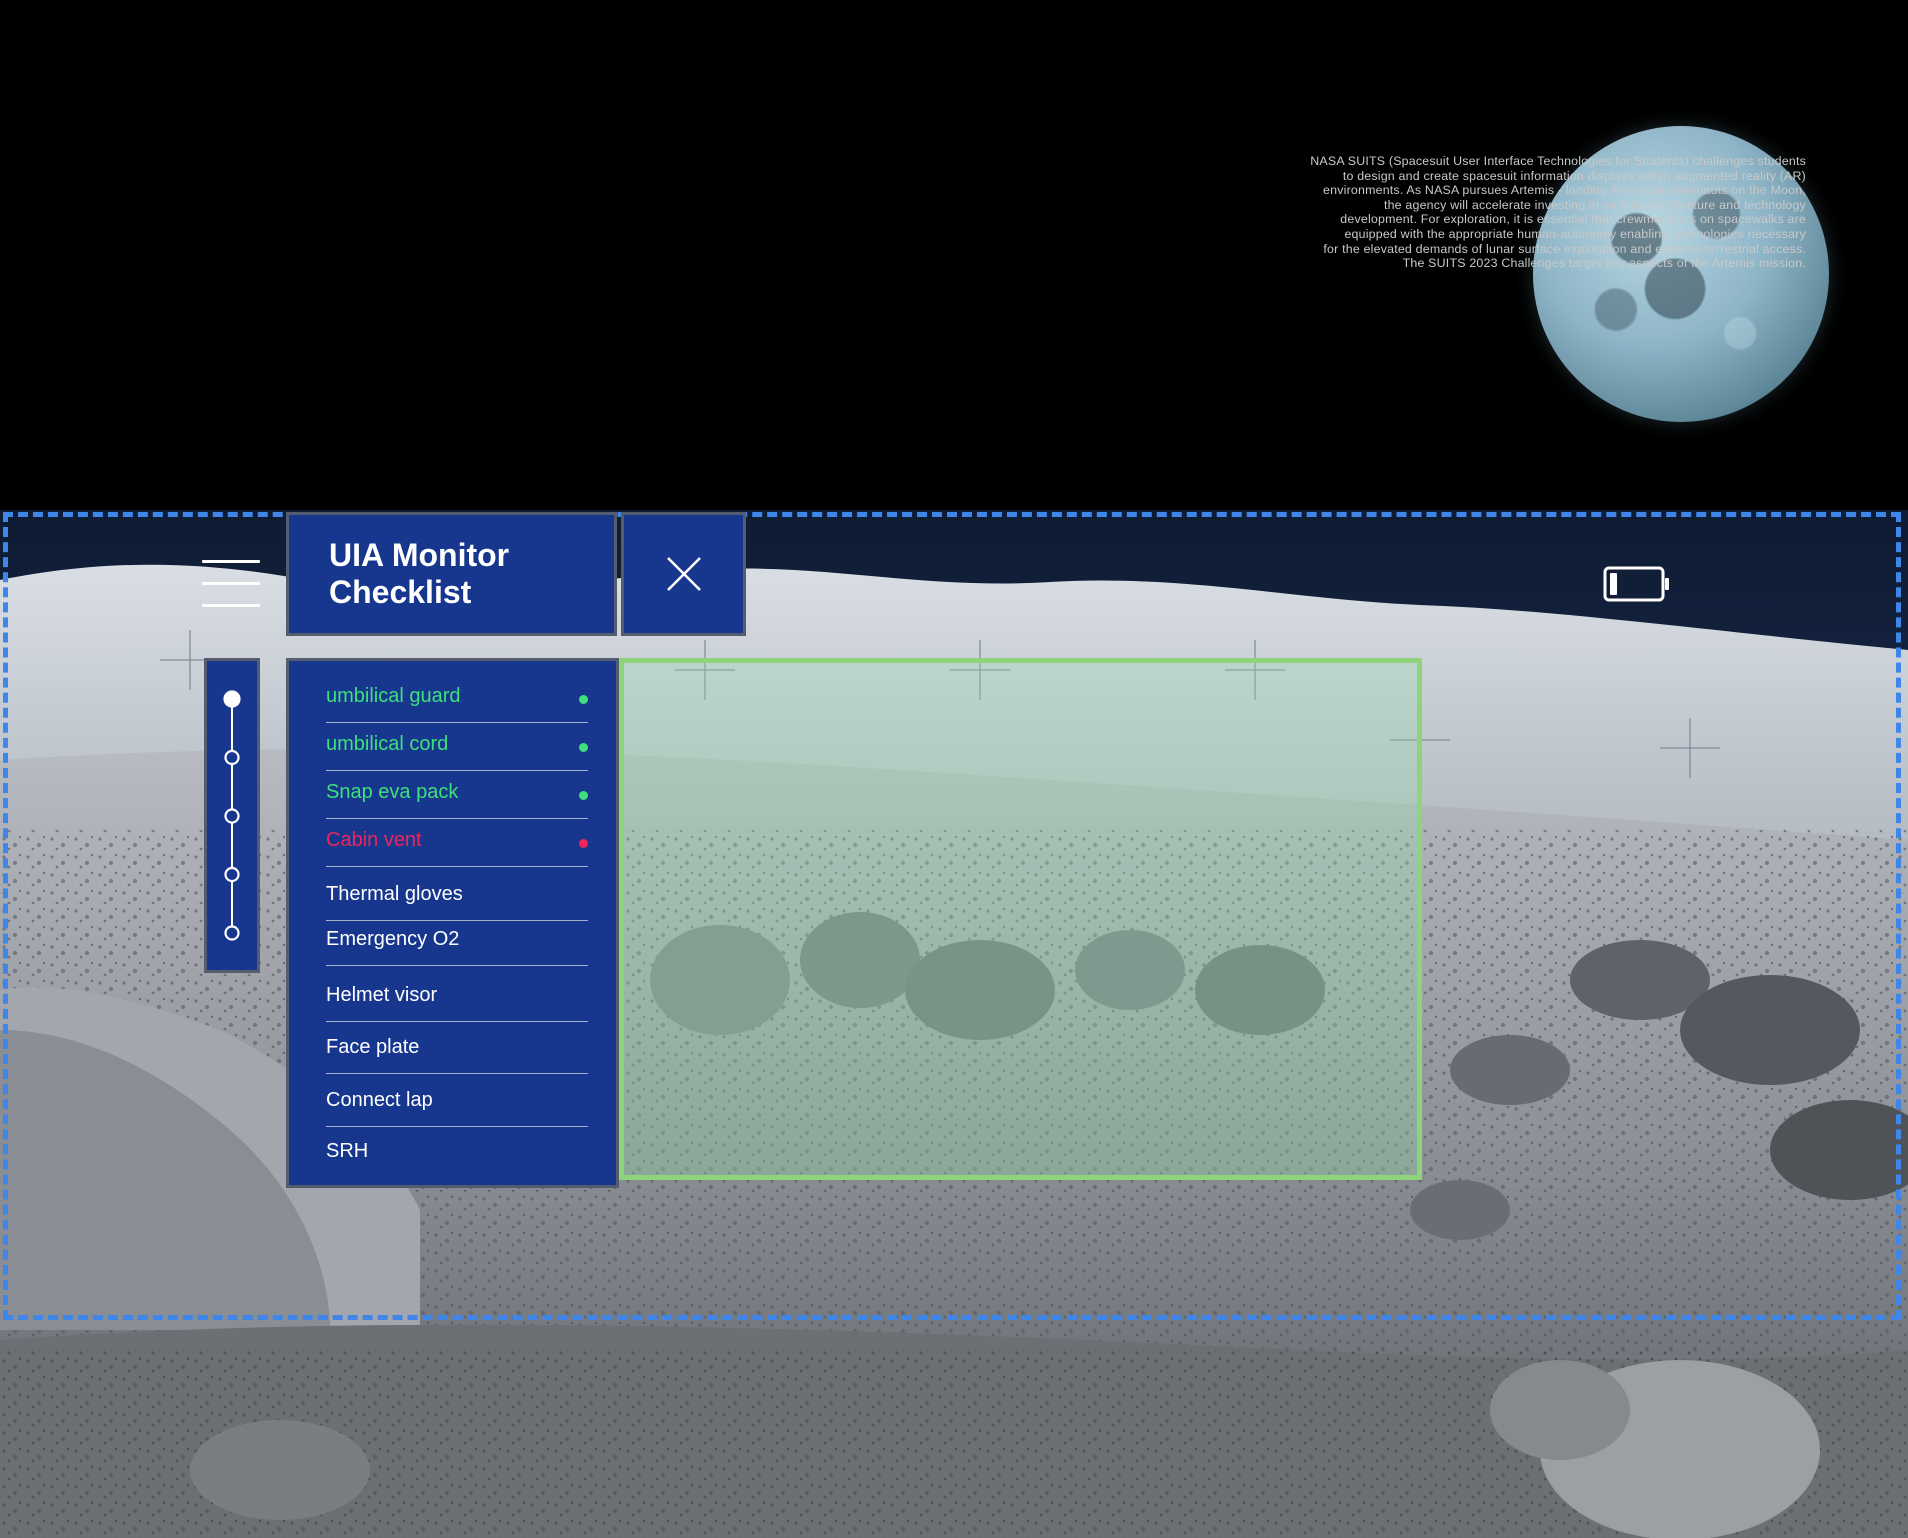 This screenshot has width=1908, height=1538. I want to click on checklist-item: SRH, so click(457, 1152).